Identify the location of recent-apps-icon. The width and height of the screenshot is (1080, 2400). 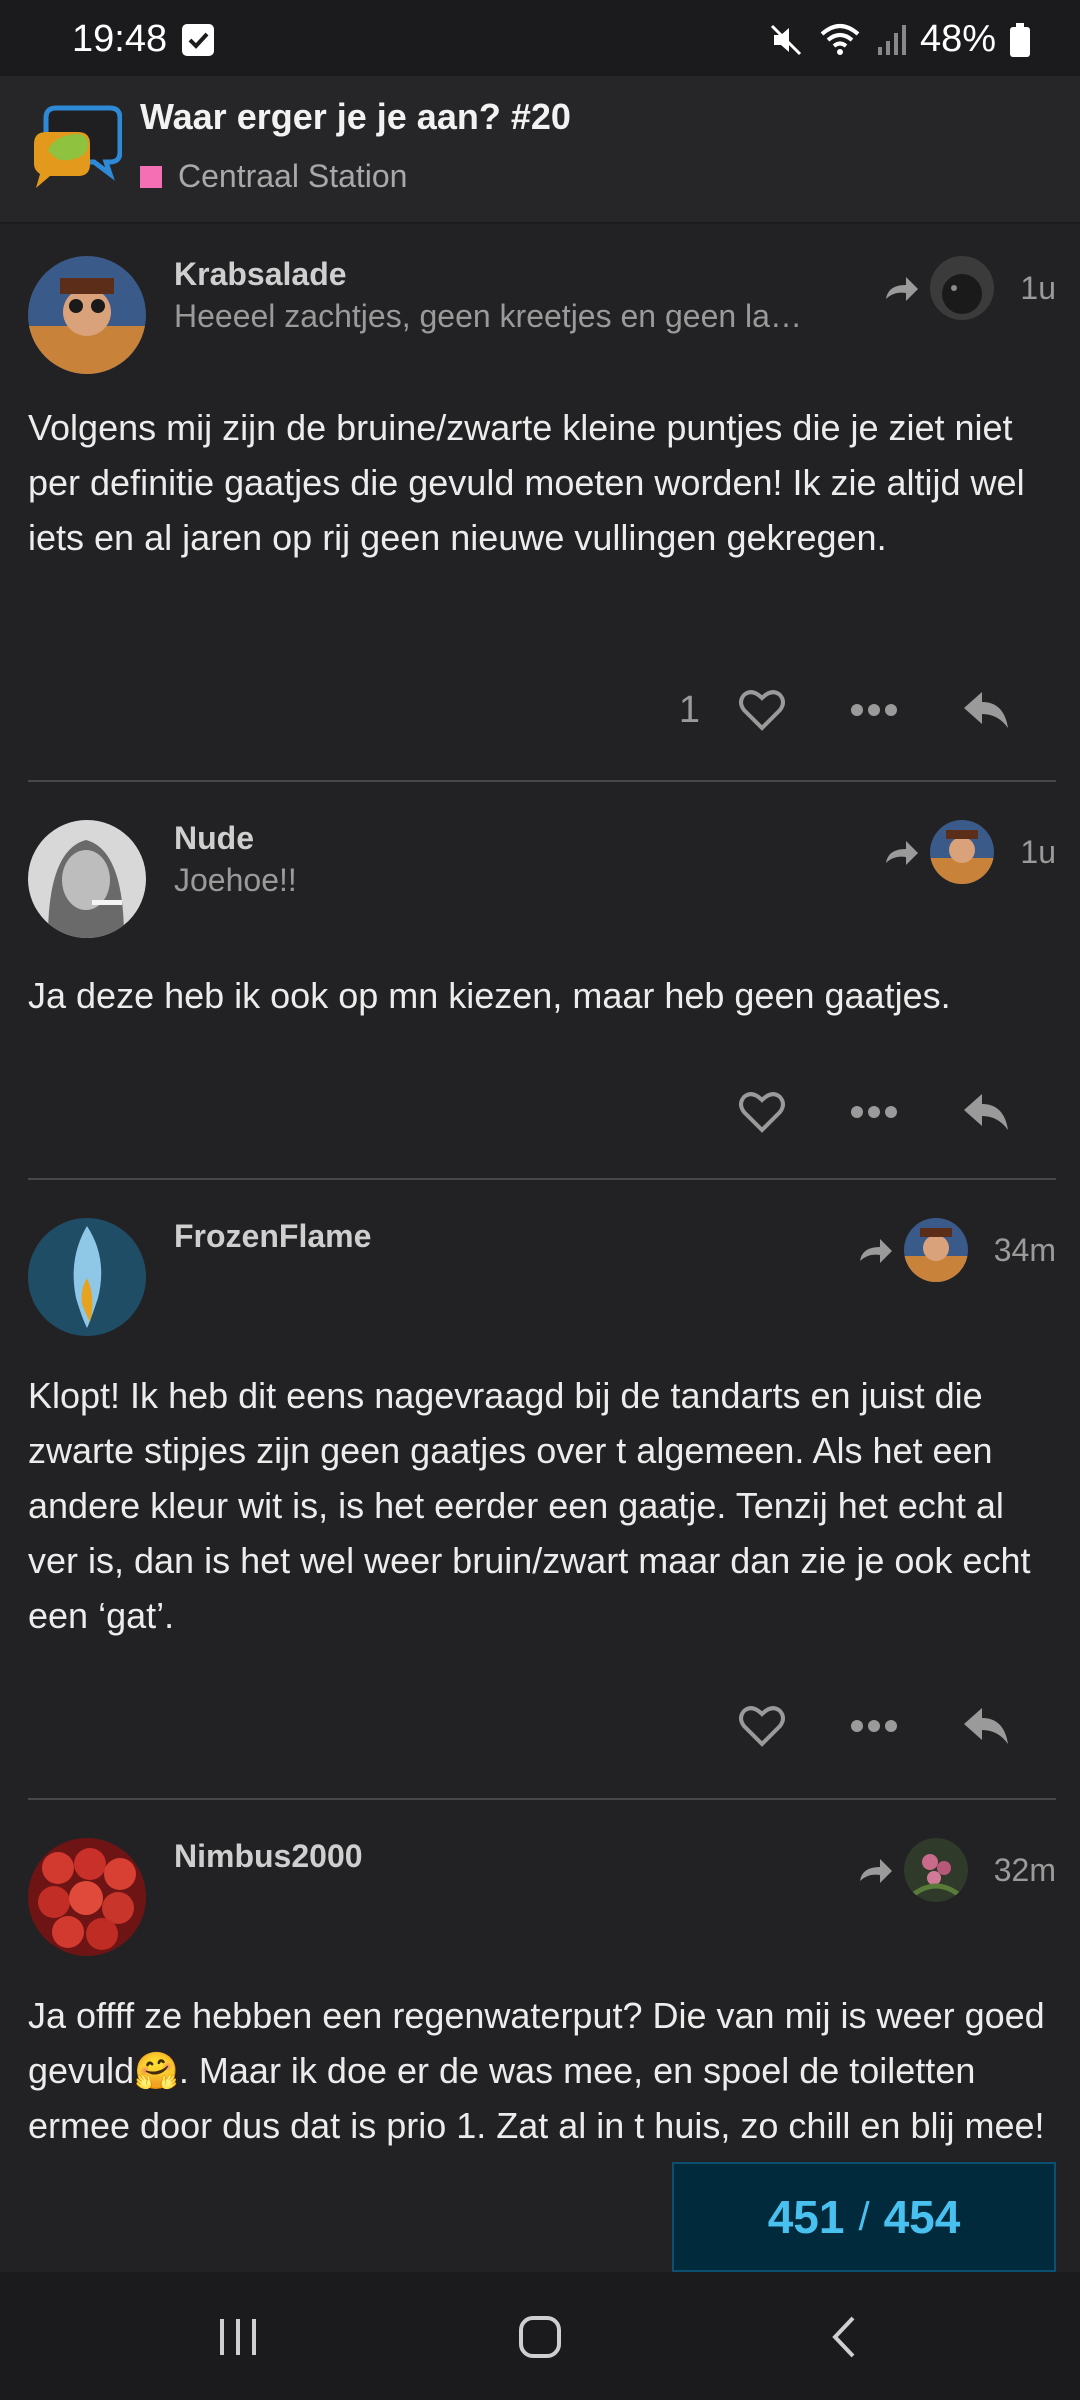
(238, 2337).